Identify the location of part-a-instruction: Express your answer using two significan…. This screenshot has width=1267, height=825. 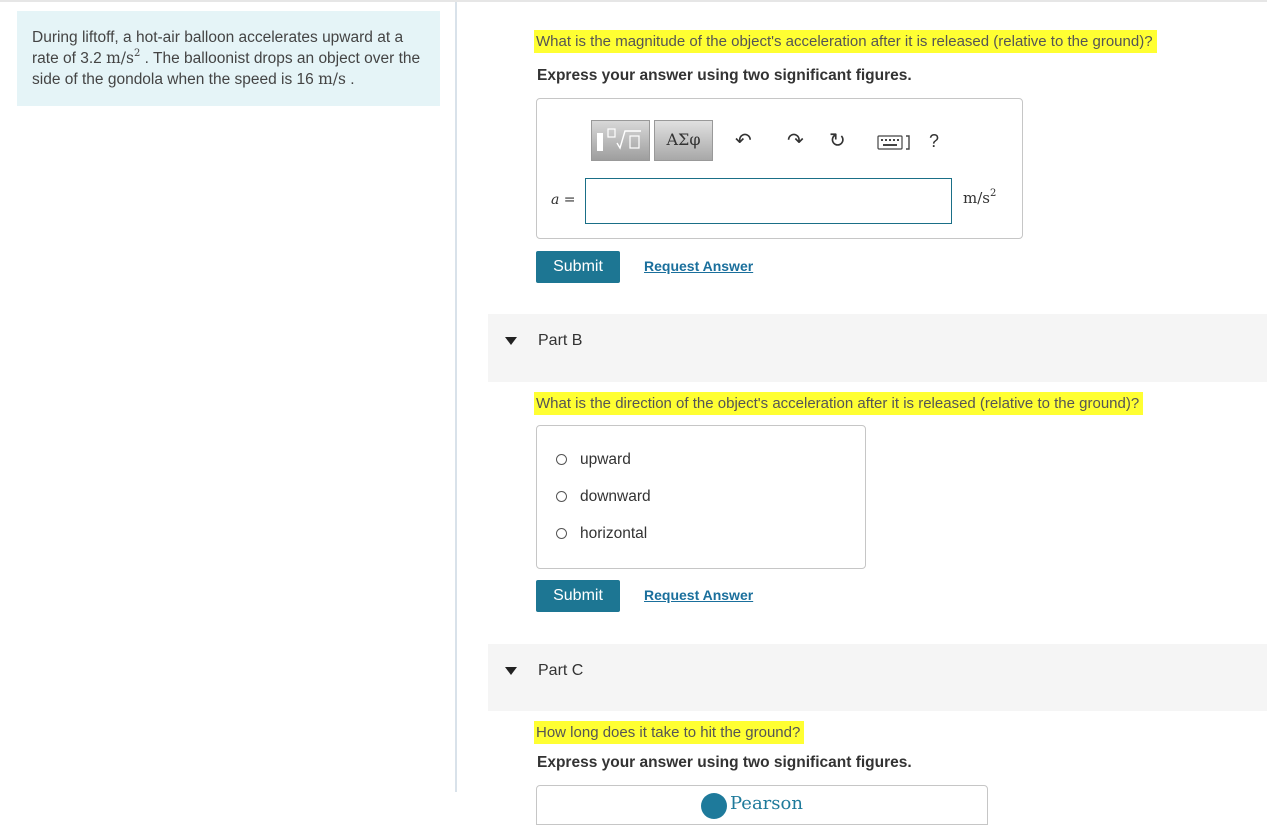
(724, 75).